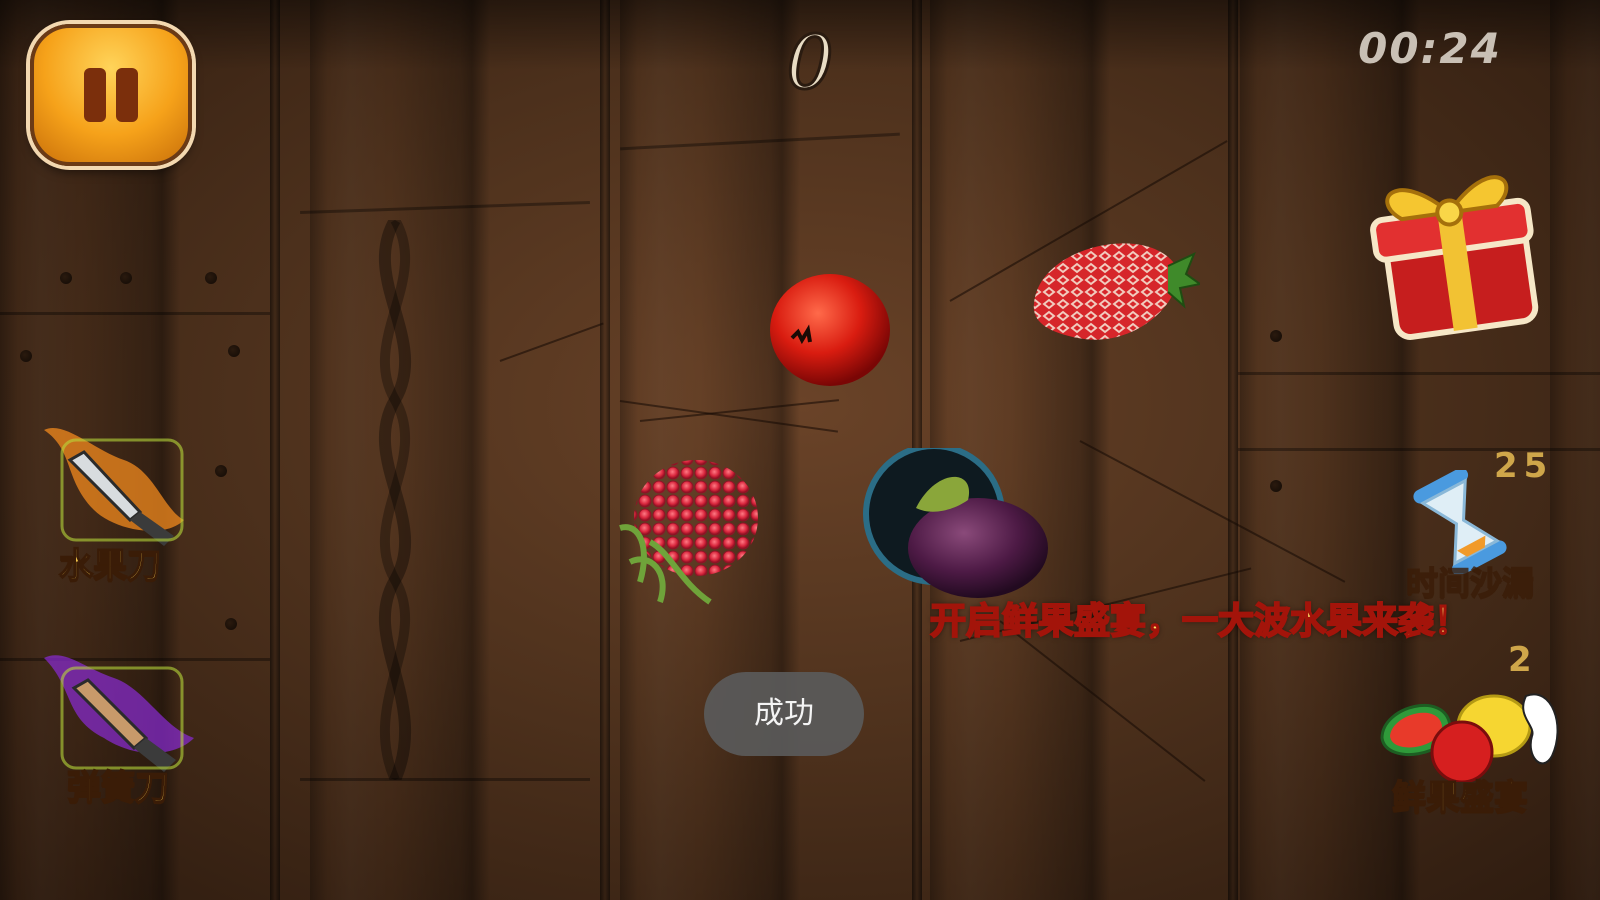 Image resolution: width=1600 pixels, height=900 pixels. Describe the element at coordinates (395, 500) in the screenshot. I see `wood-carving` at that location.